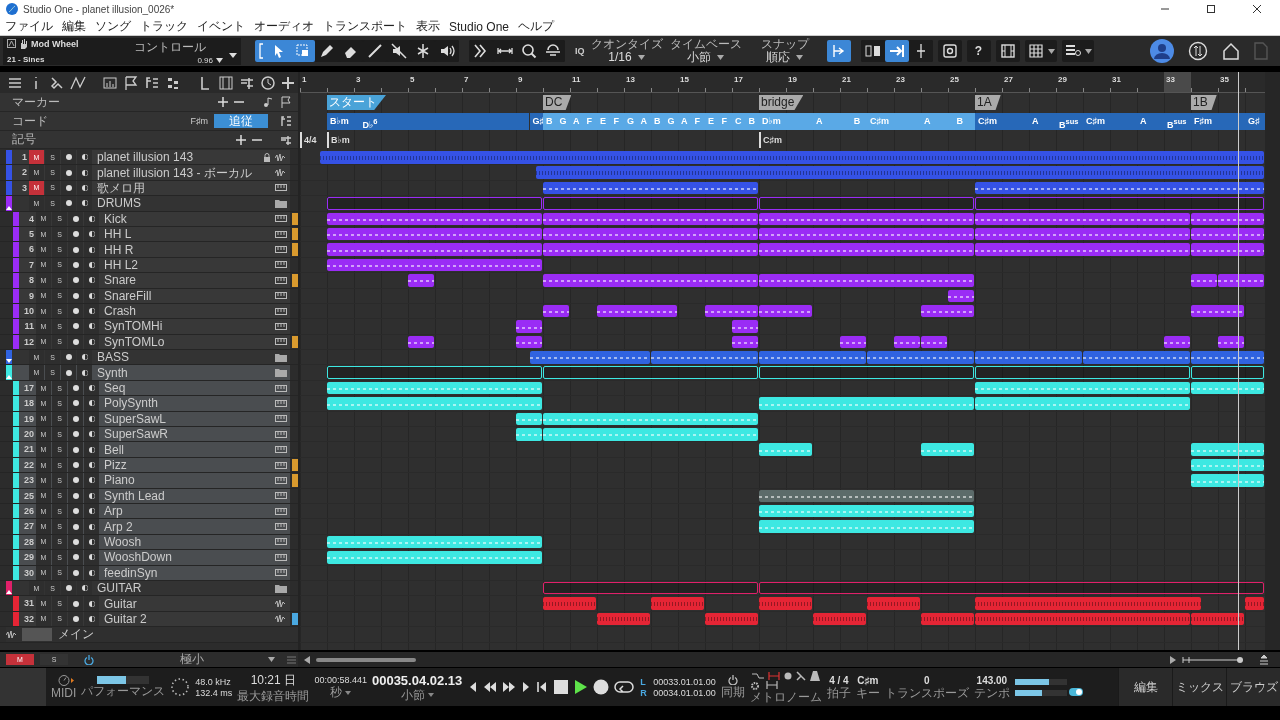  What do you see at coordinates (365, 26) in the screenshot?
I see `menu-item: トランスポート` at bounding box center [365, 26].